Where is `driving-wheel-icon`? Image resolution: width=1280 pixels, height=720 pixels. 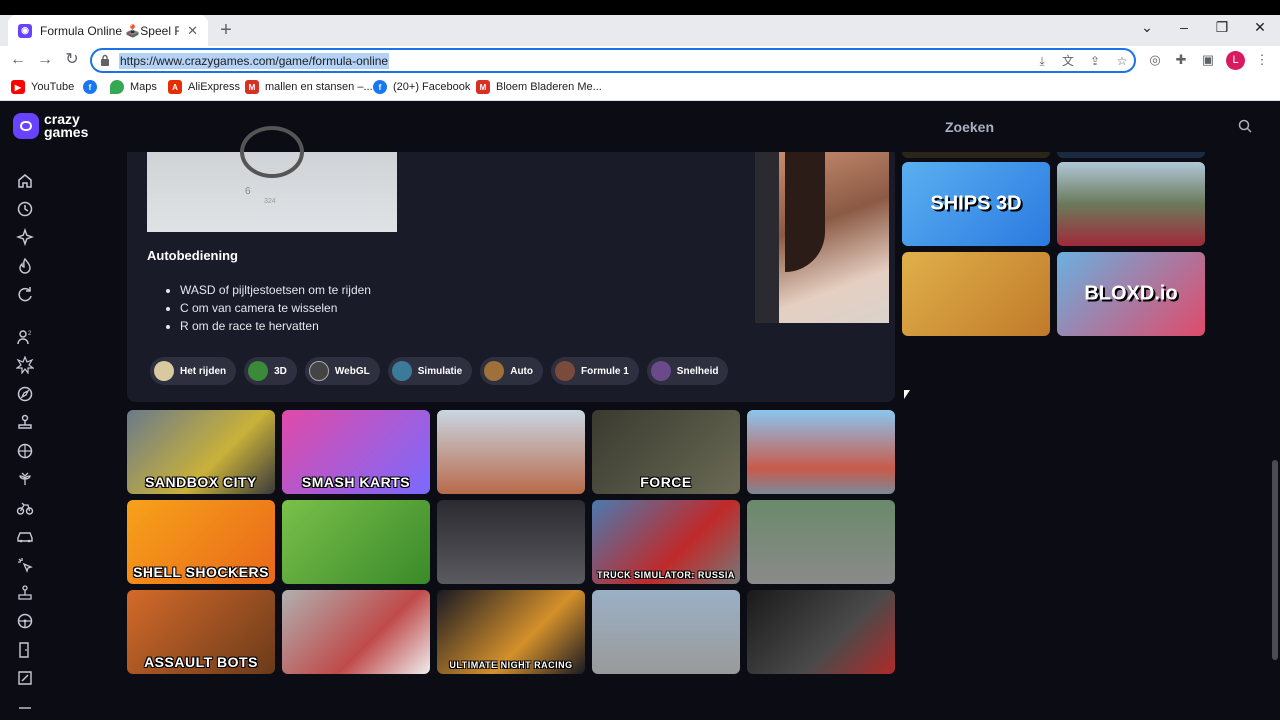 driving-wheel-icon is located at coordinates (25, 621).